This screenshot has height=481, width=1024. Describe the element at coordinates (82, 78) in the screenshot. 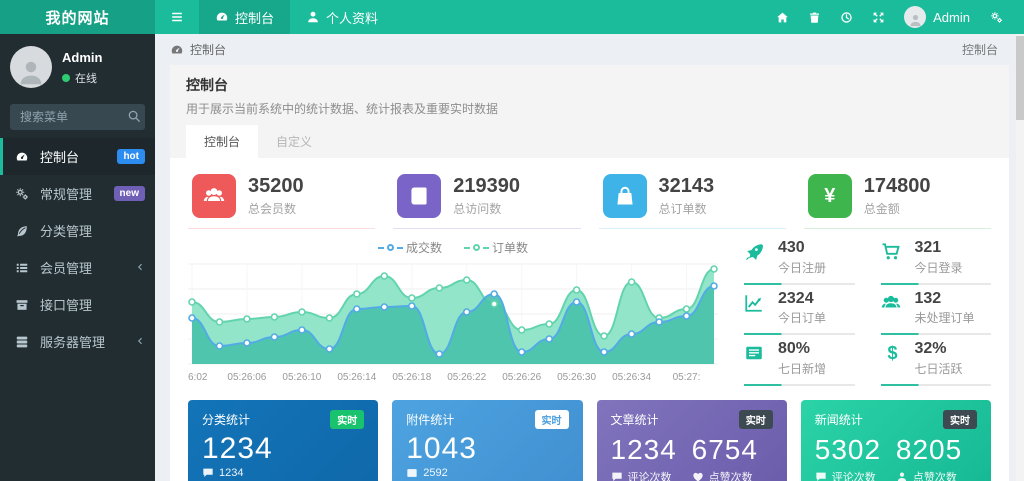

I see `sidebar-user-status: 在线` at that location.